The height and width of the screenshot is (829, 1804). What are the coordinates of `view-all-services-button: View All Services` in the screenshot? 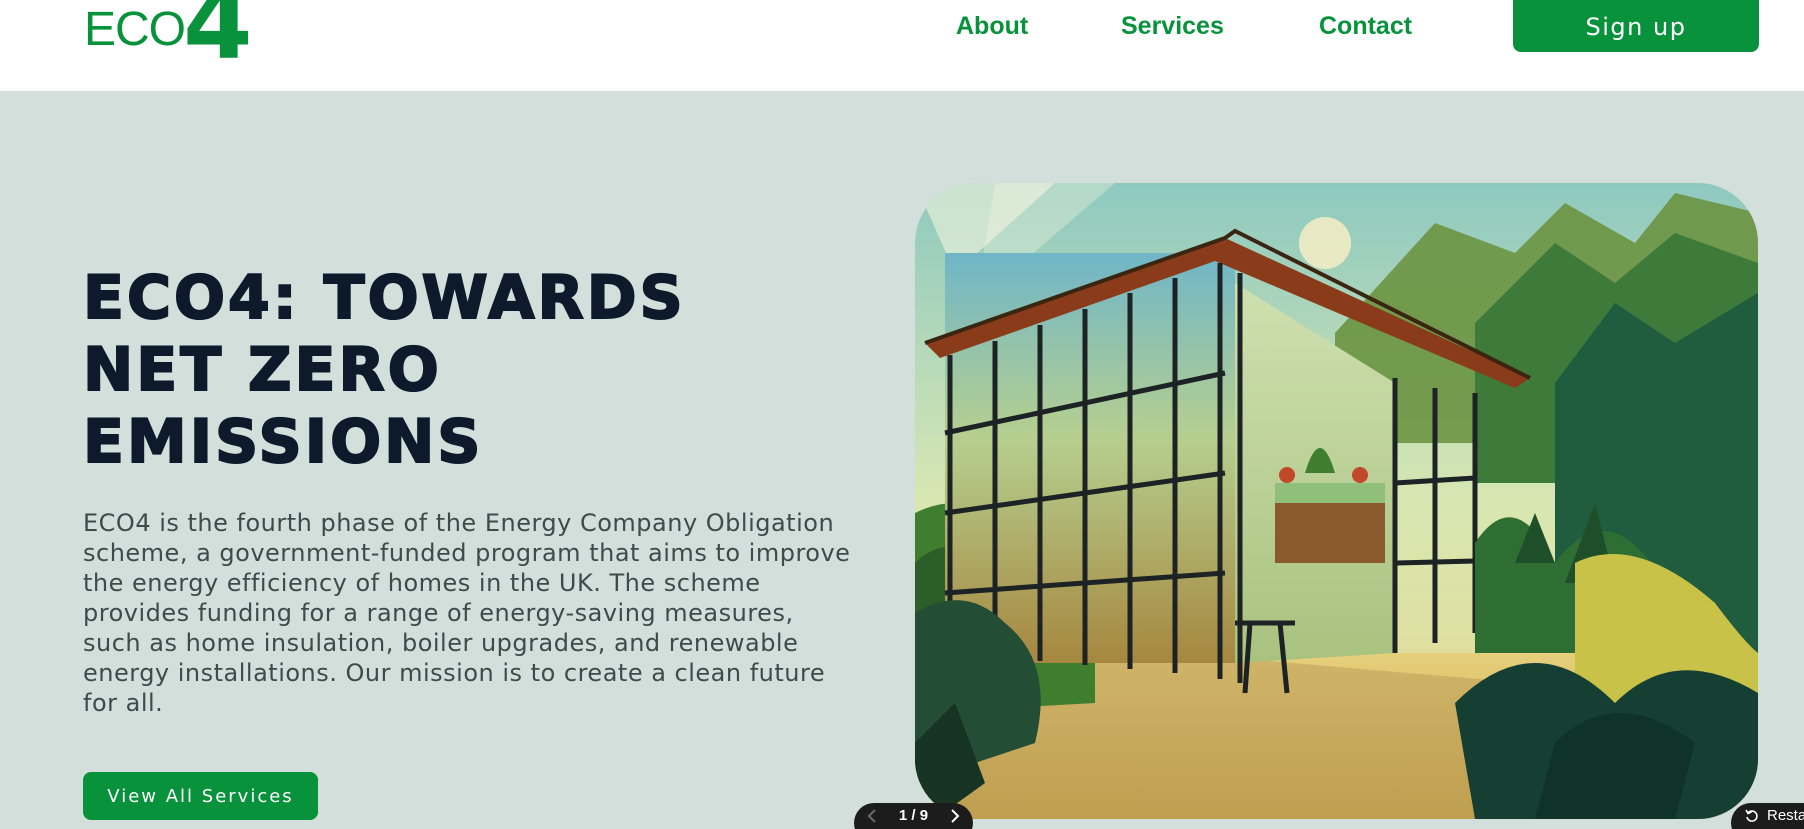 It's located at (200, 796).